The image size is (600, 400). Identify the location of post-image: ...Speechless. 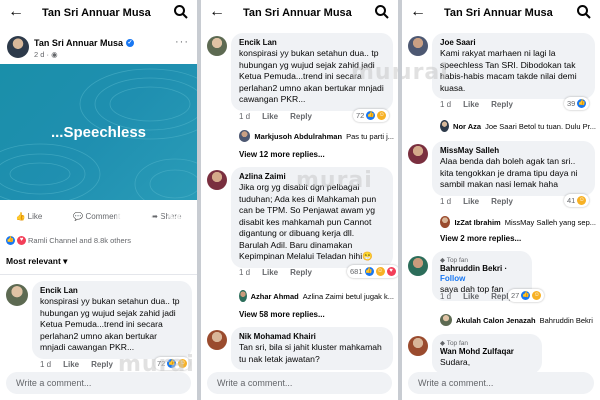
(98, 132).